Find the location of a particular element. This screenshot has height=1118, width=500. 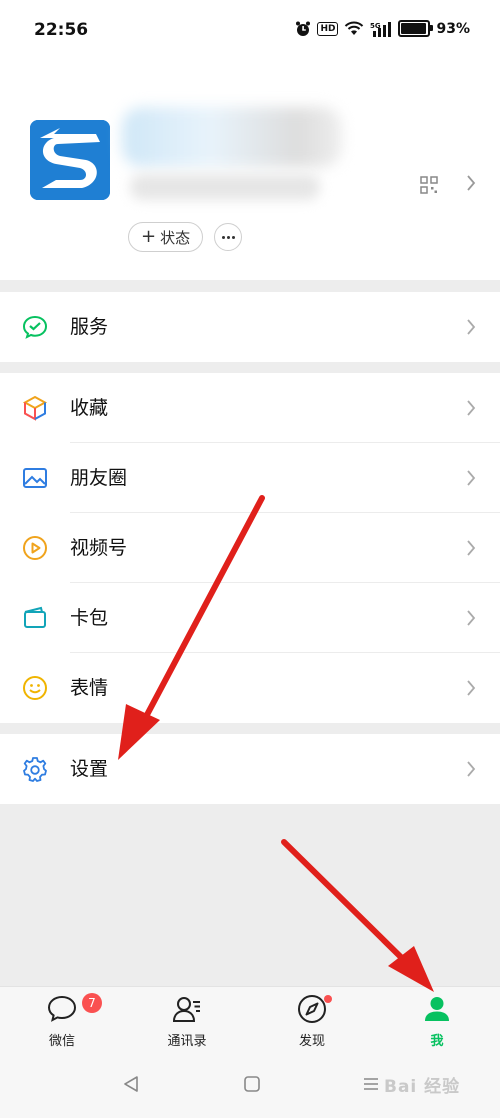

add-status-button: + 状态 is located at coordinates (166, 237).